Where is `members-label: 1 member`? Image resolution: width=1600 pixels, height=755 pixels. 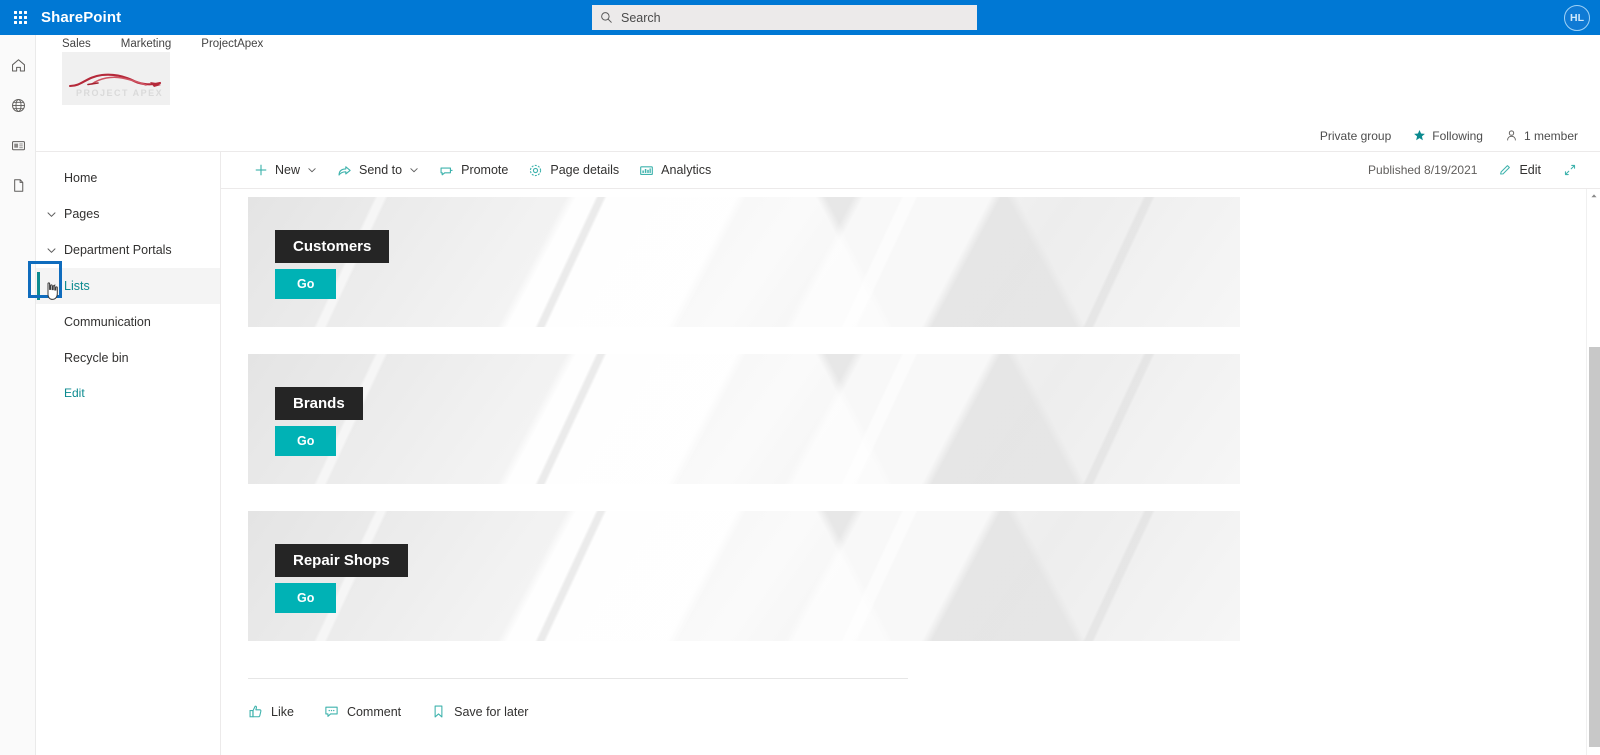
members-label: 1 member is located at coordinates (1550, 135).